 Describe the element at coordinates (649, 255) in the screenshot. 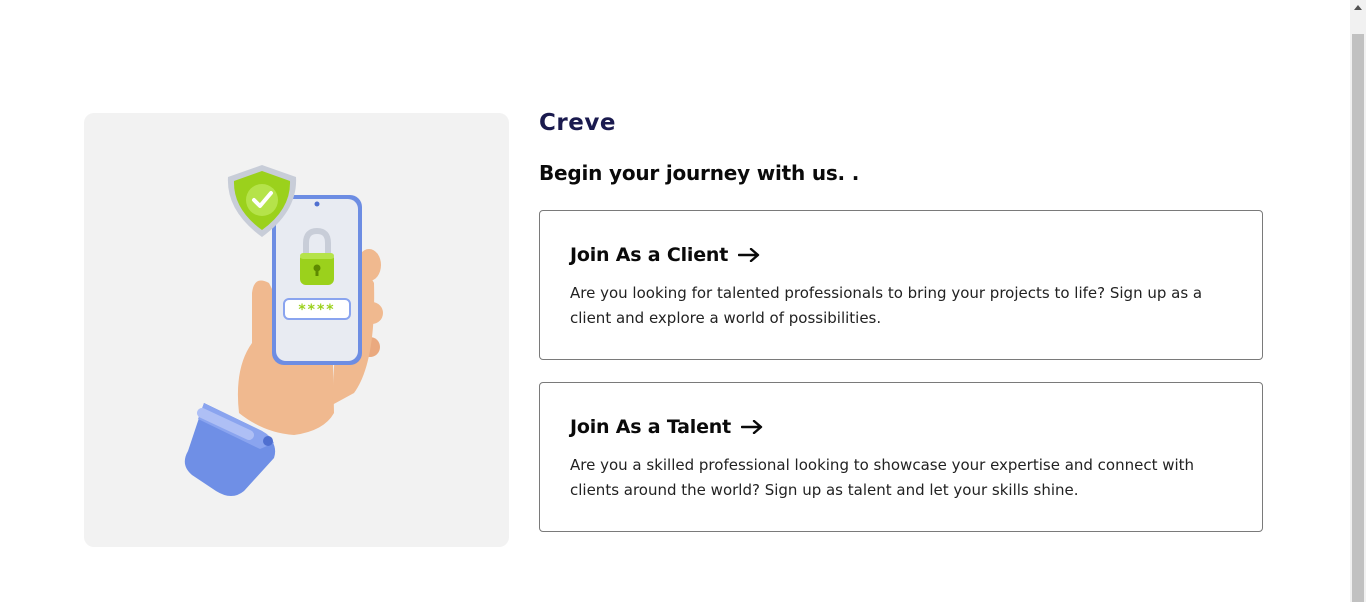

I see `join-client-title-text: Join As a Client` at that location.